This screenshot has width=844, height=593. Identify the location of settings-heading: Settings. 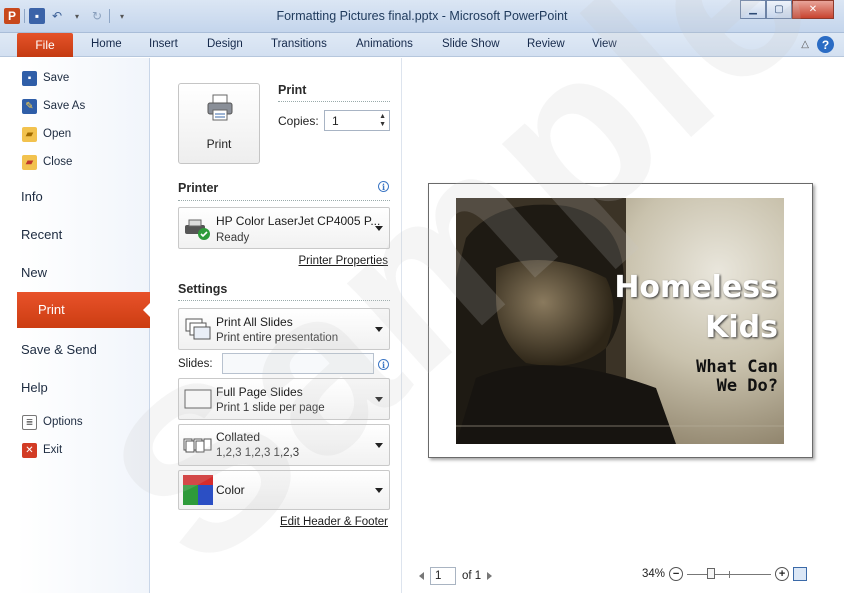
(203, 289).